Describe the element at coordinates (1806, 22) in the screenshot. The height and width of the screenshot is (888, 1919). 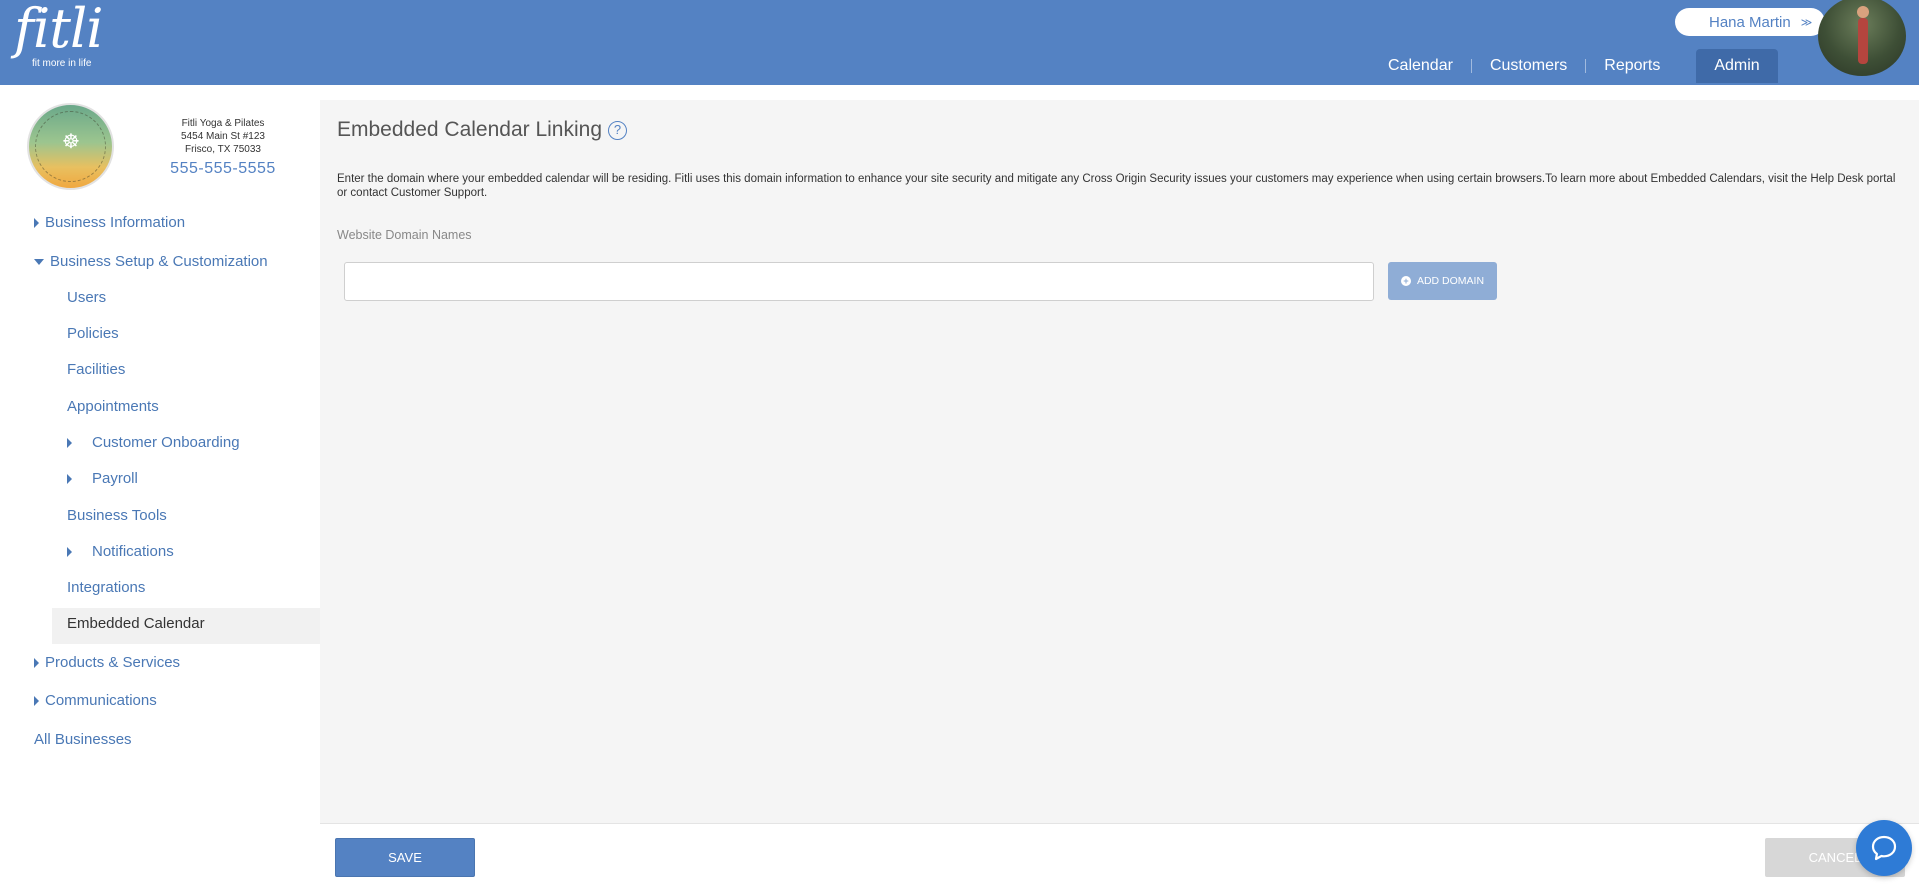
I see `chevron-down-icon: ≫` at that location.